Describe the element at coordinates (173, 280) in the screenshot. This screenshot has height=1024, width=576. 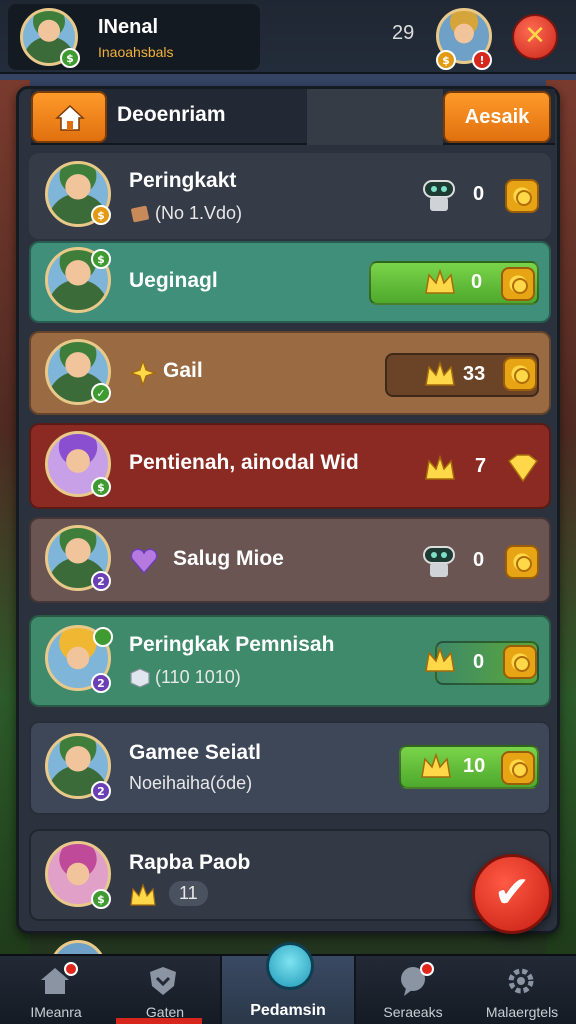
I see `row-title: Ueginagl` at that location.